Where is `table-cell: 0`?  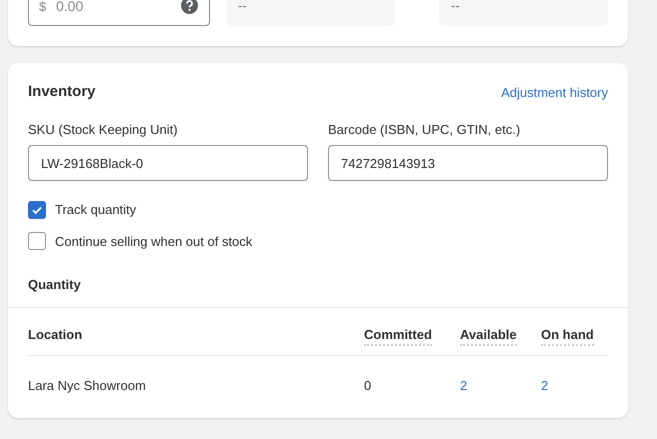 table-cell: 0 is located at coordinates (368, 385).